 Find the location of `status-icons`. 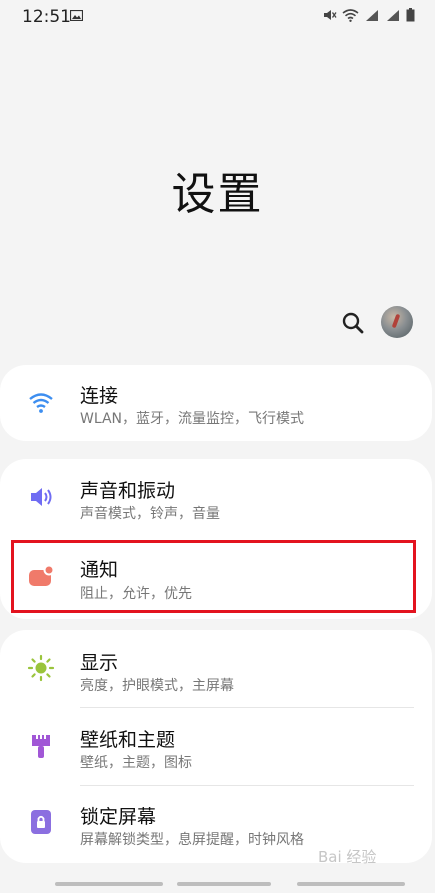

status-icons is located at coordinates (369, 15).